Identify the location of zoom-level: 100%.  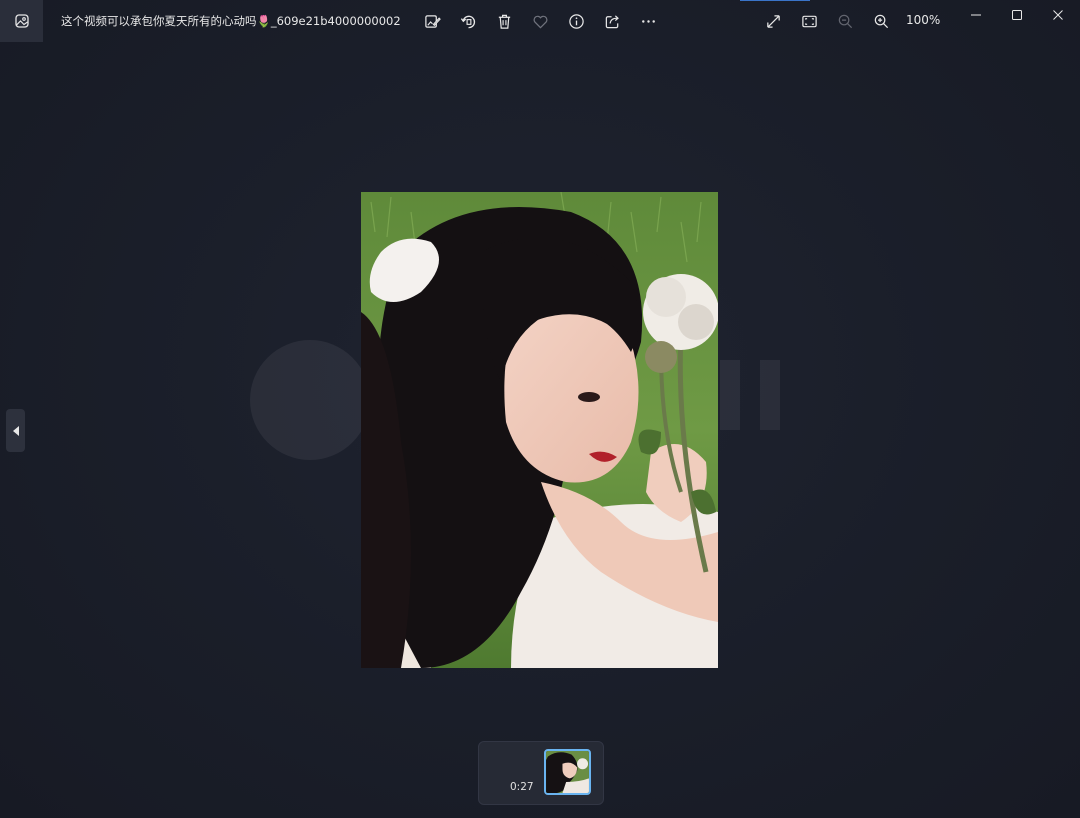
(923, 20).